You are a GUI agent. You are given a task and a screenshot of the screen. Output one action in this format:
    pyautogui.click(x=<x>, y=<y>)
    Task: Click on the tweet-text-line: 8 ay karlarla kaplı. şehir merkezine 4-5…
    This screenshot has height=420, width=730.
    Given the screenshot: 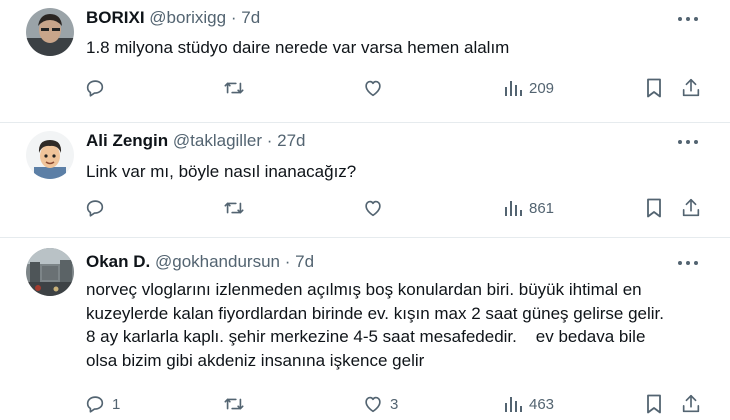 What is the action you would take?
    pyautogui.click(x=366, y=336)
    